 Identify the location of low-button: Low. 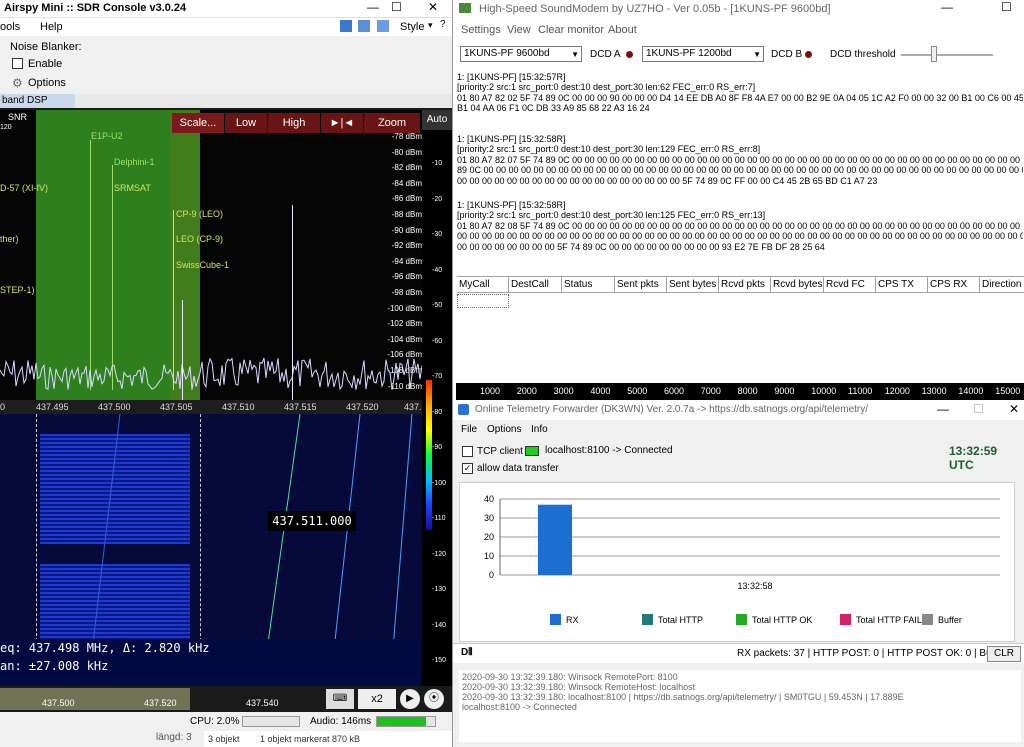
(246, 123).